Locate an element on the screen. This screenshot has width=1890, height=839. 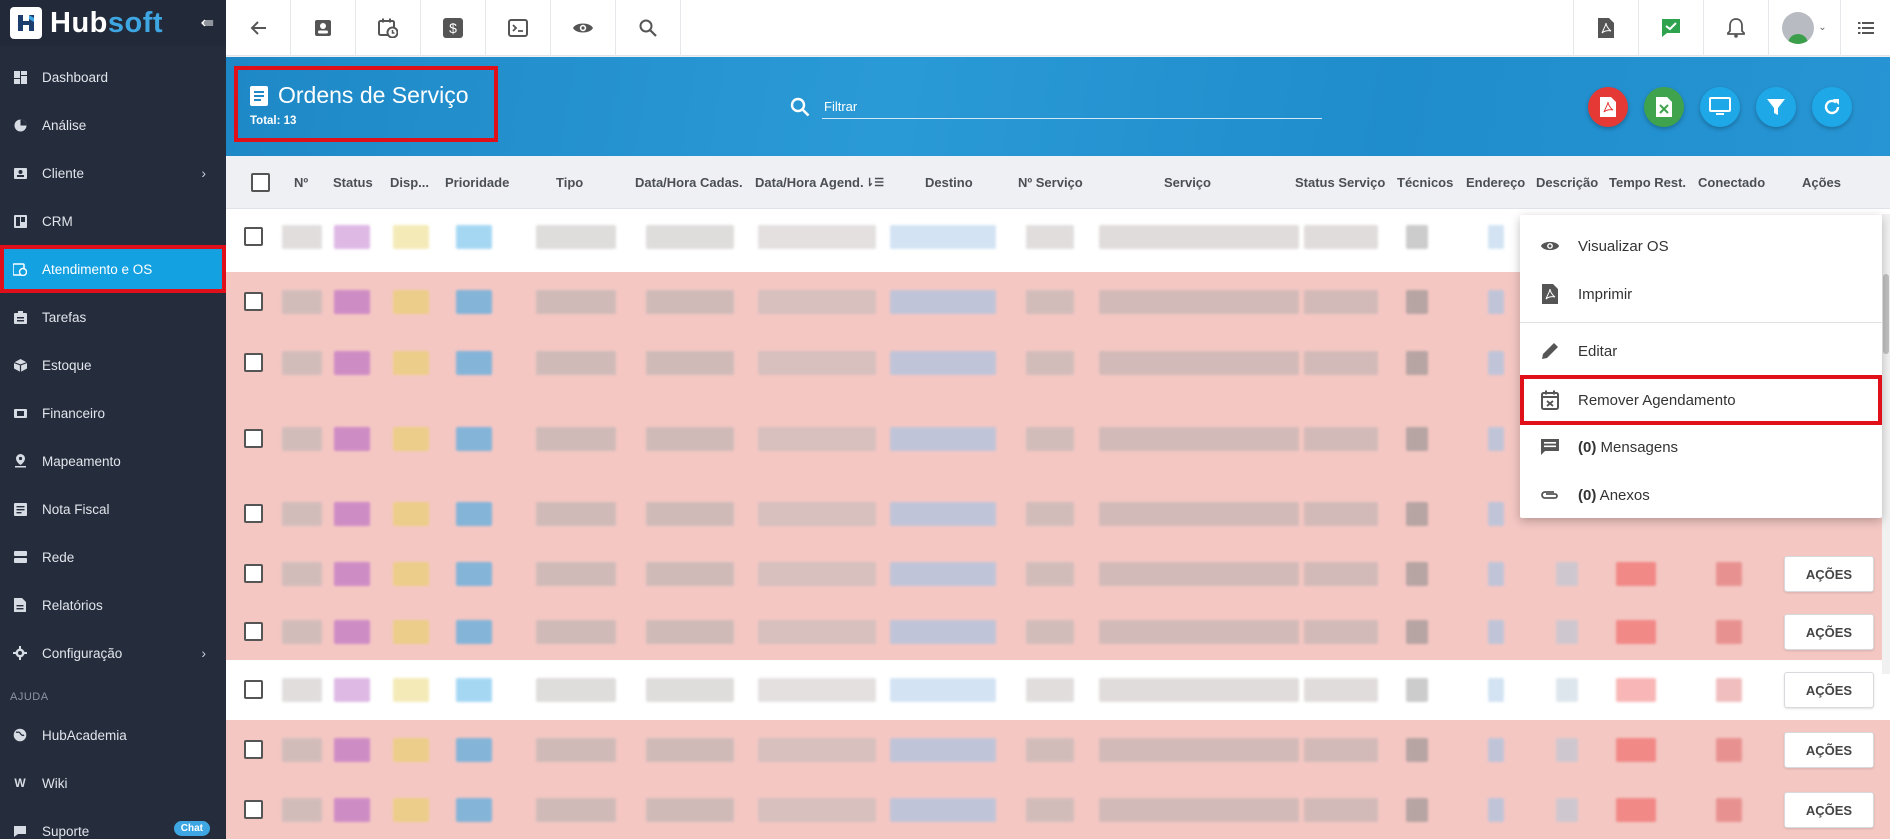
notifications-button is located at coordinates (1735, 28).